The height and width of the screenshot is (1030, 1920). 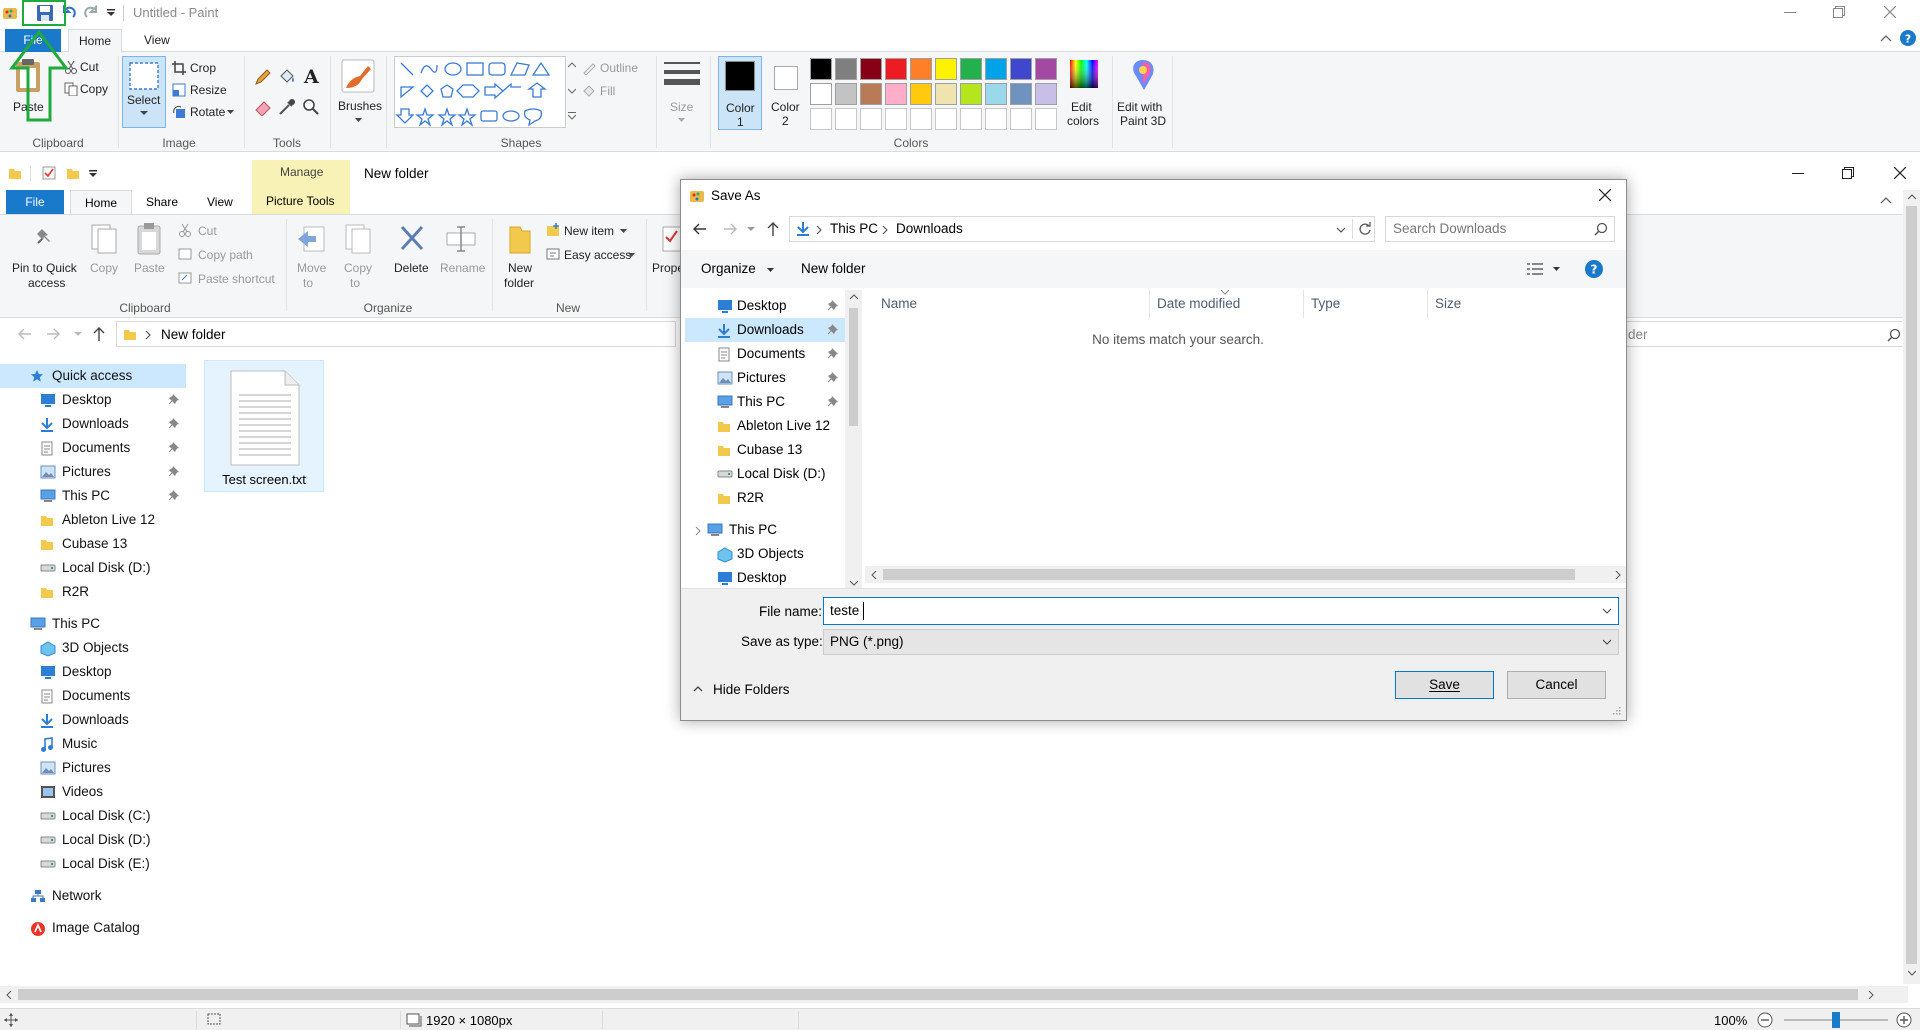 I want to click on refresh-icon, so click(x=1365, y=229).